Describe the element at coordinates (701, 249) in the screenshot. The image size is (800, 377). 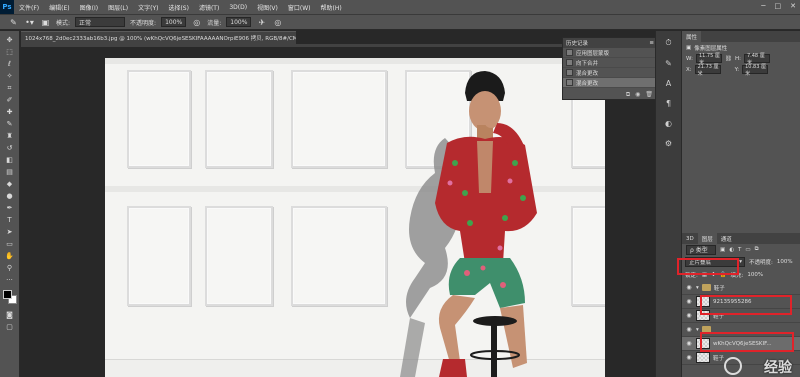
I see `layer-kind-filter: ρ 类型` at that location.